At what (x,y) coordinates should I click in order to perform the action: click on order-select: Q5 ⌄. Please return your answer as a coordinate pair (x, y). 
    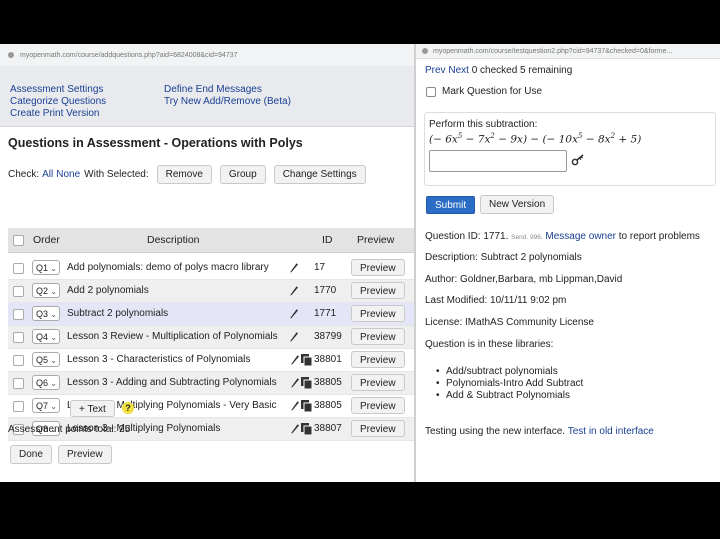
    Looking at the image, I should click on (46, 359).